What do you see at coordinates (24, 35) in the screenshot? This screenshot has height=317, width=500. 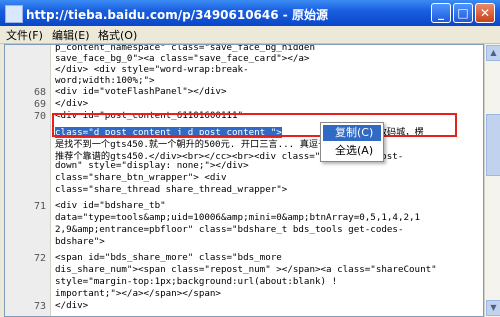 I see `menu-file: 文件(F)` at bounding box center [24, 35].